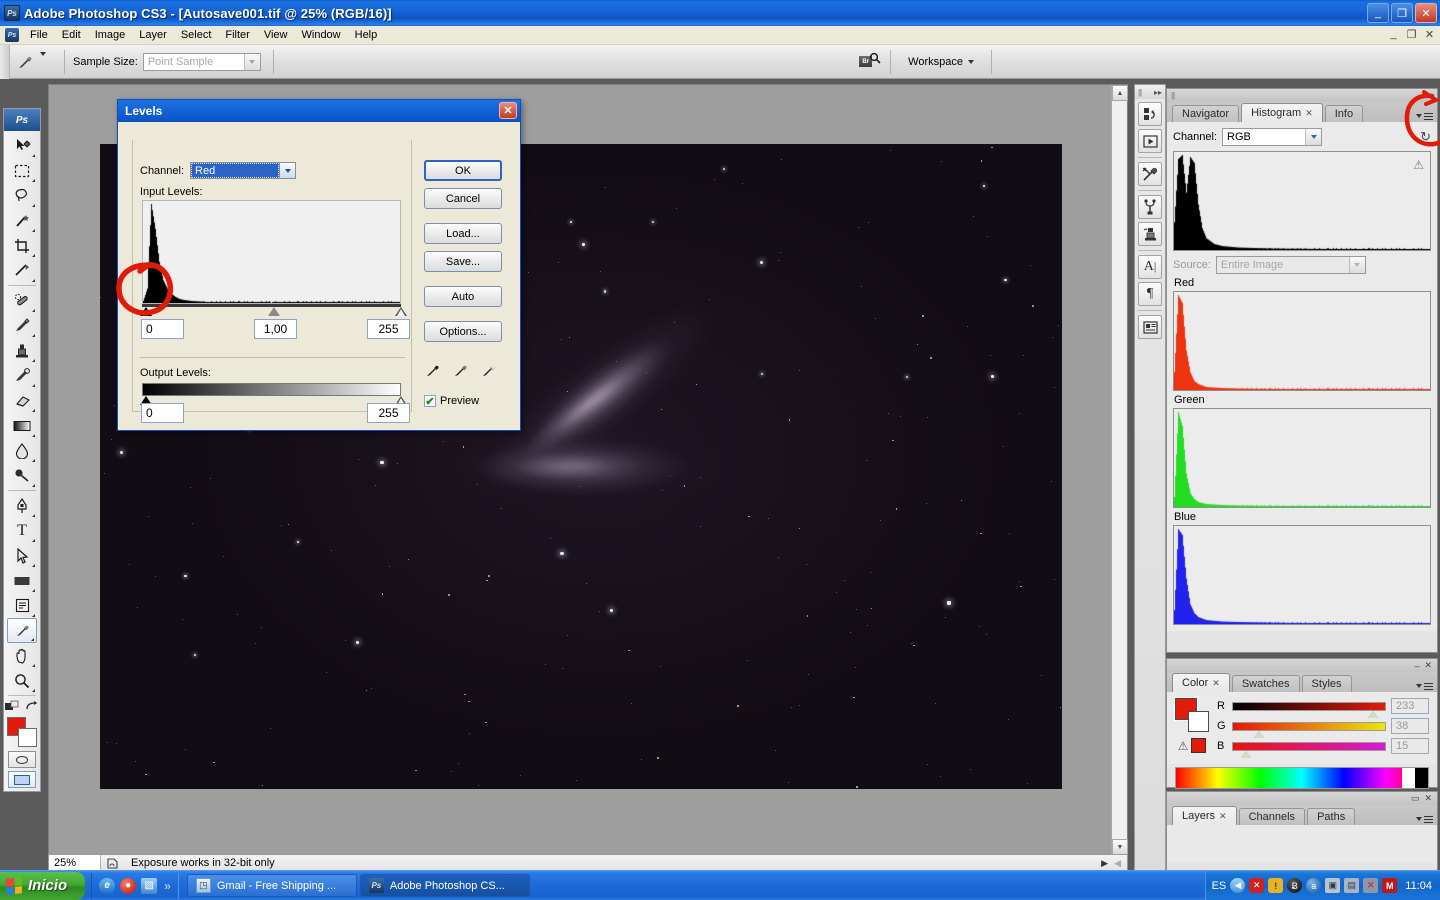 This screenshot has width=1440, height=900. I want to click on doc-minimize-button: _, so click(1393, 34).